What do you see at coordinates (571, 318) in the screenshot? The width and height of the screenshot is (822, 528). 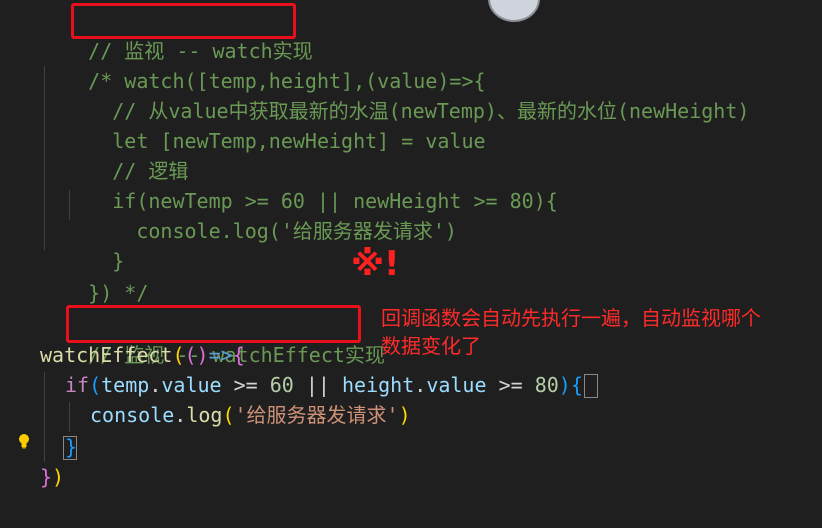 I see `annotation-note-line-1: 回调函数会自动先执行一遍，自动监视哪个` at bounding box center [571, 318].